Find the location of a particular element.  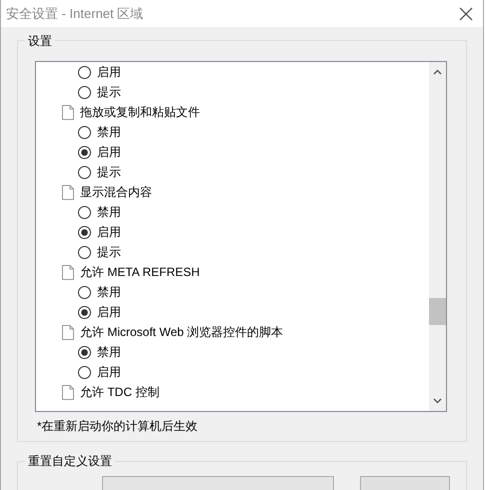

scroll-up-icon is located at coordinates (437, 72).